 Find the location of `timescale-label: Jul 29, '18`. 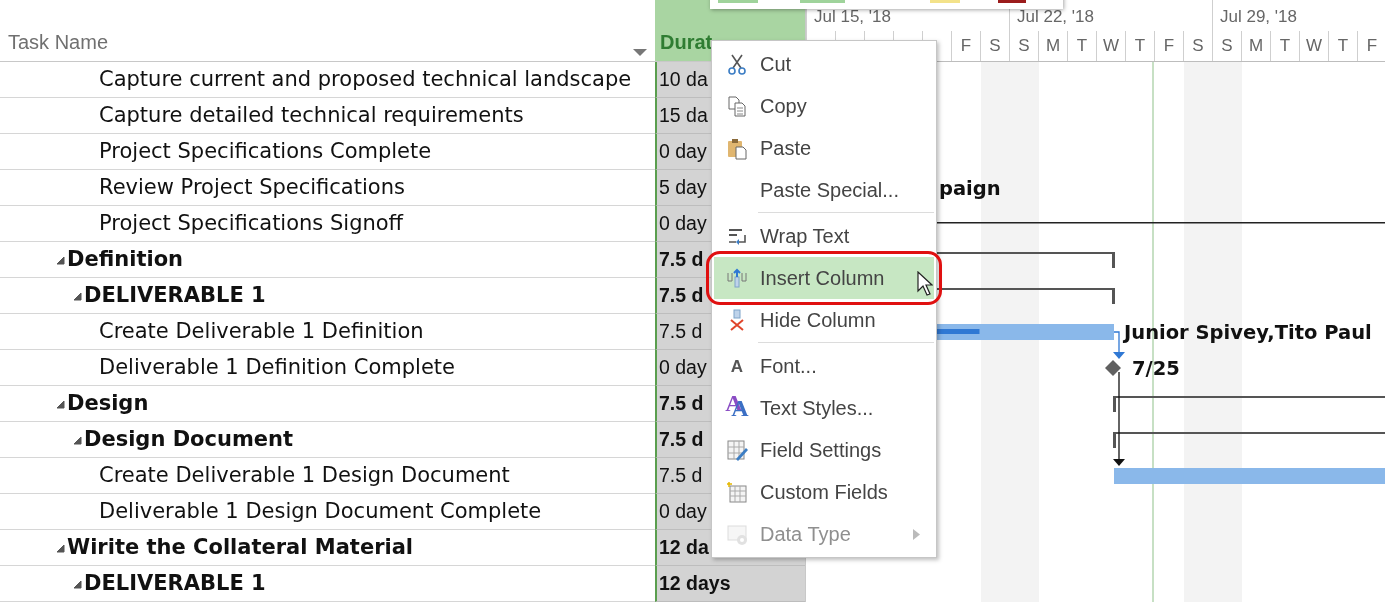

timescale-label: Jul 29, '18 is located at coordinates (1298, 15).